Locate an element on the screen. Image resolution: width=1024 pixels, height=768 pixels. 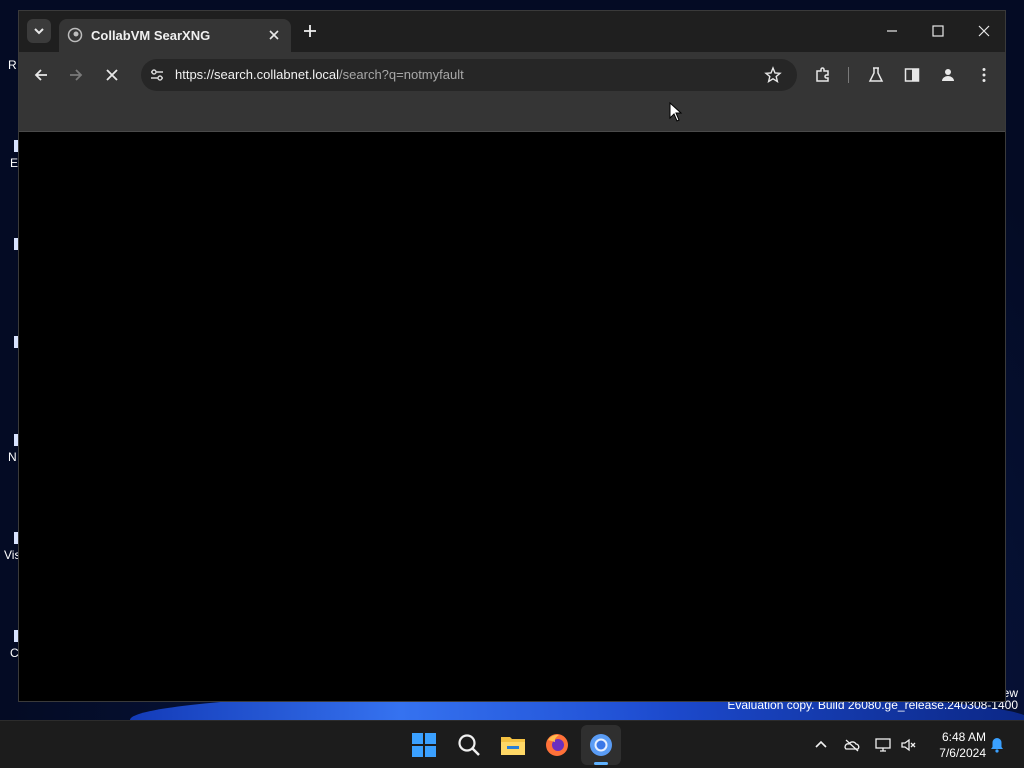
forward-arrow-icon is located at coordinates (76, 75).